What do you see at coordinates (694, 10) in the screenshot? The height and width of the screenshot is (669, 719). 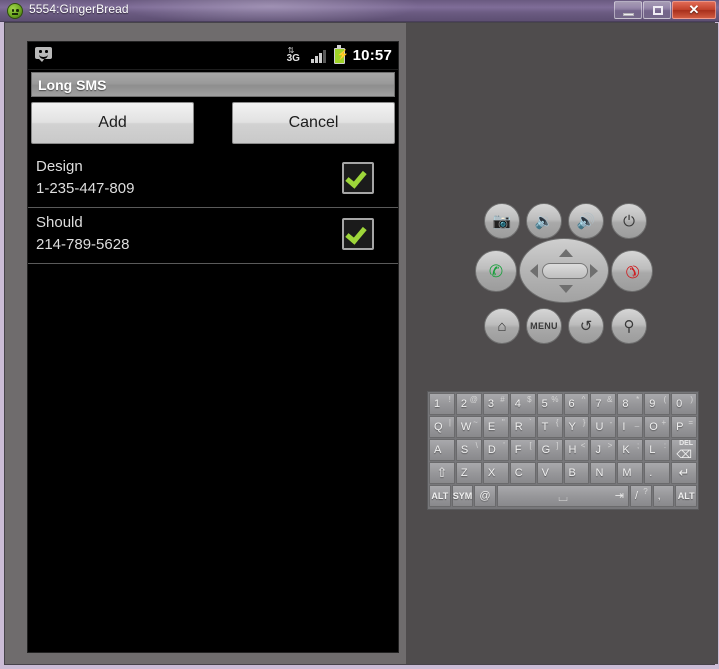 I see `close-button: ✕` at bounding box center [694, 10].